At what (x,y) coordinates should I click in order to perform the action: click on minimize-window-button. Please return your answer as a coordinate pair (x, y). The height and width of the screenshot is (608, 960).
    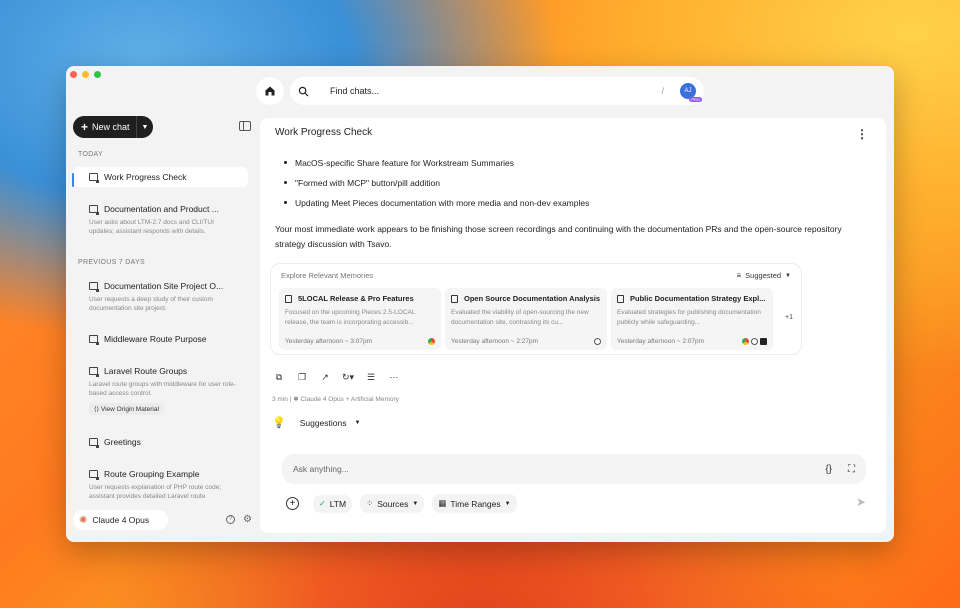
    Looking at the image, I should click on (85, 74).